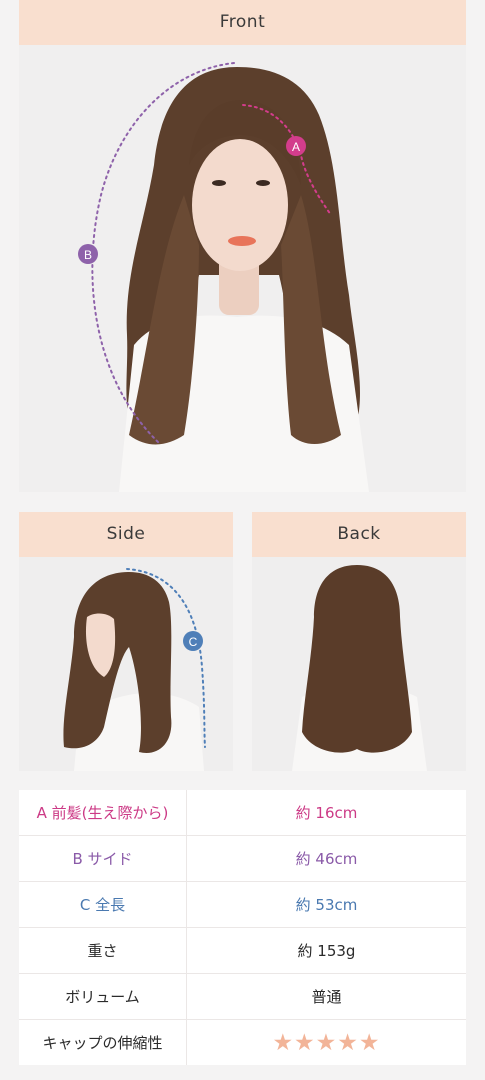 The width and height of the screenshot is (485, 1080). What do you see at coordinates (359, 534) in the screenshot?
I see `back-header: Back` at bounding box center [359, 534].